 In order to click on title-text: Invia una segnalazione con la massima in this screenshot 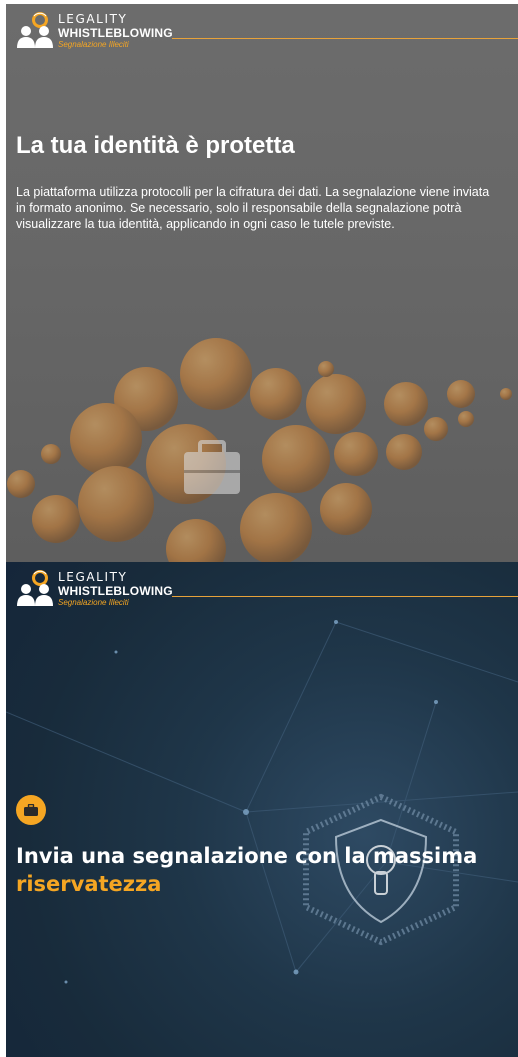, I will do `click(247, 856)`.